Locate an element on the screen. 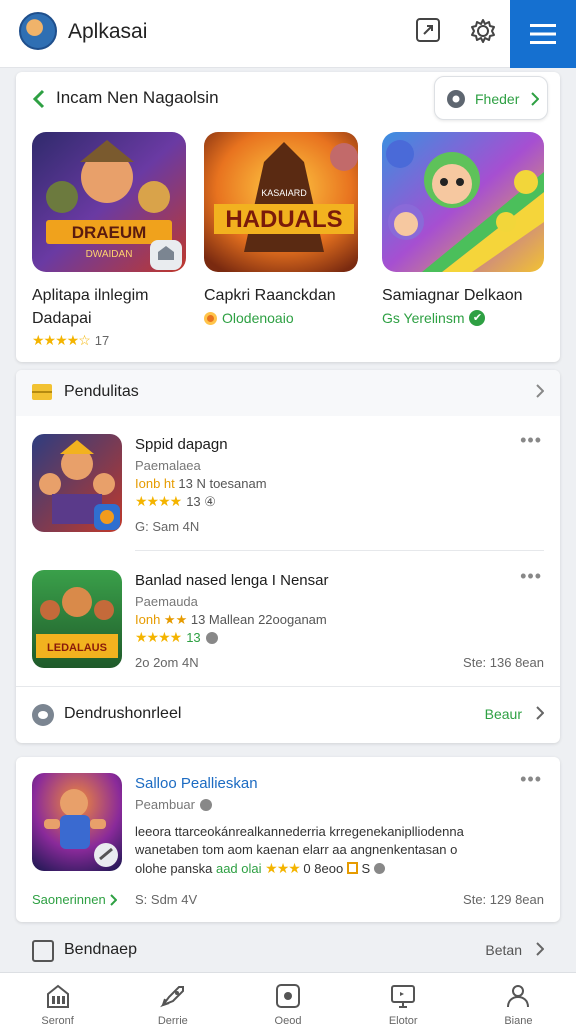 The height and width of the screenshot is (1024, 576). section-title: Dendrushonrleel is located at coordinates (123, 713).